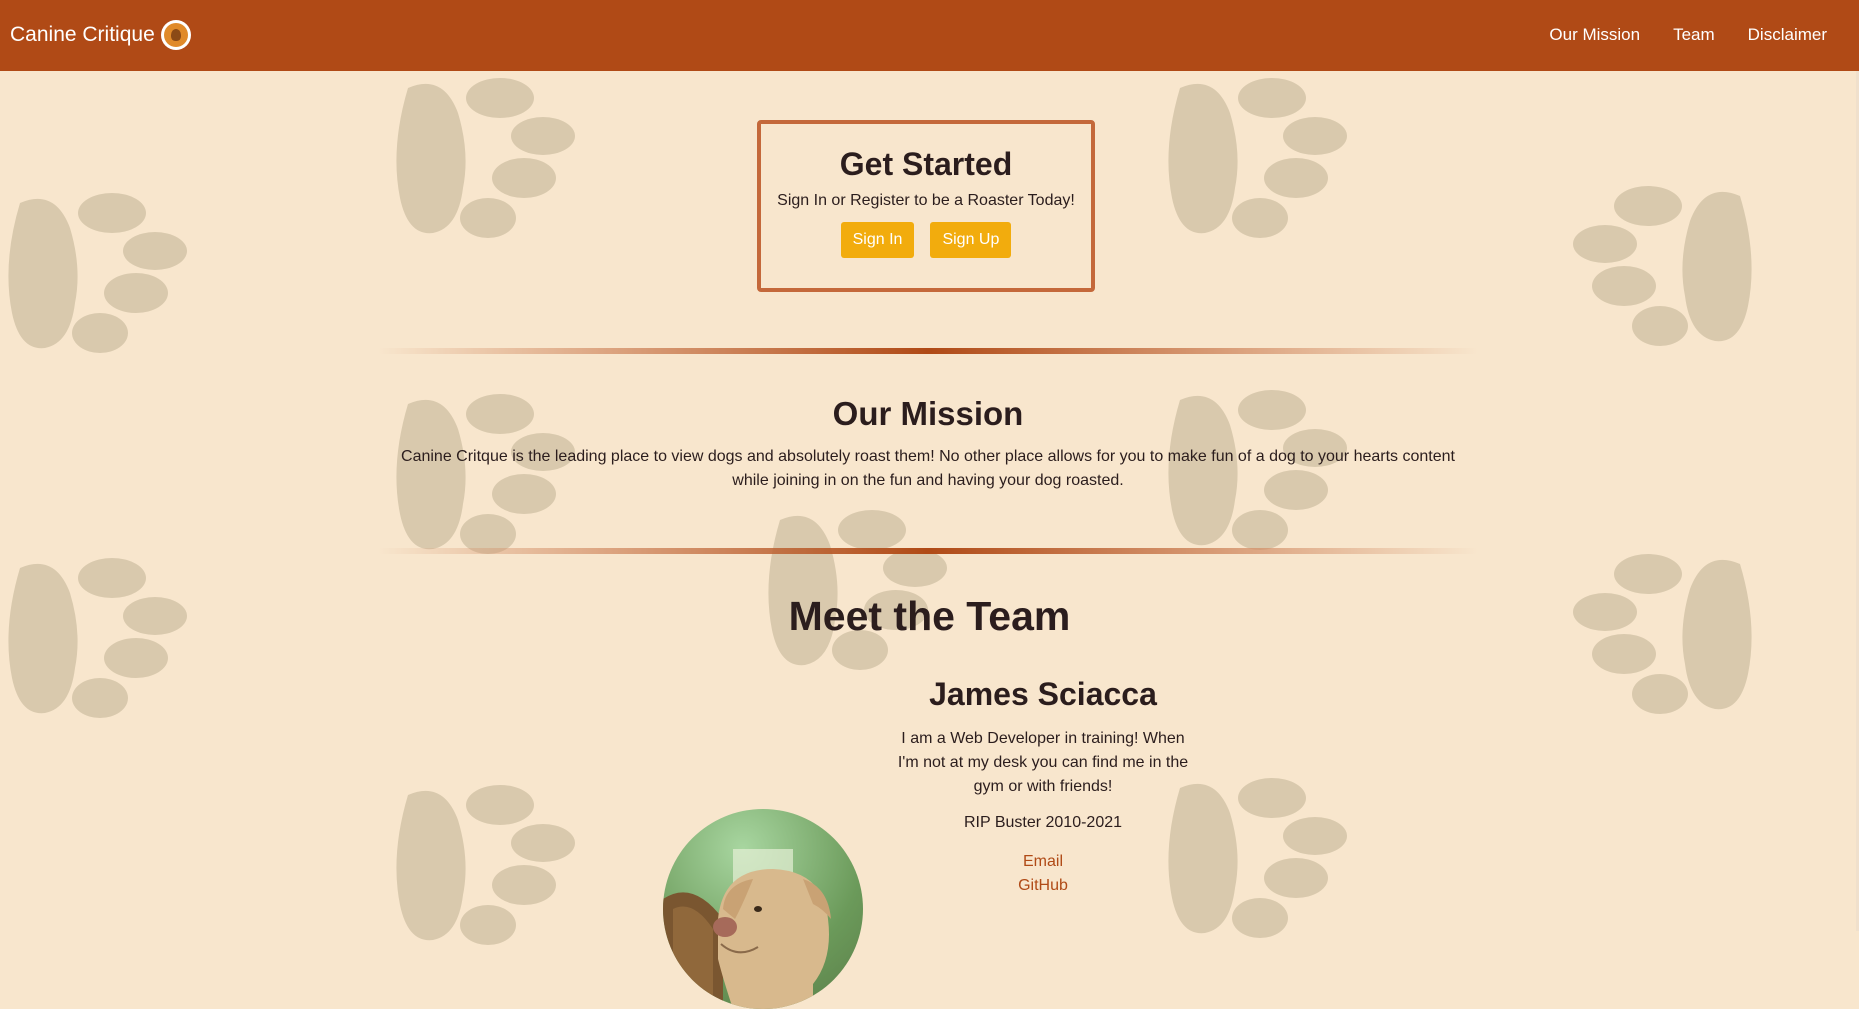  I want to click on member-rip-note: RIP Buster 2010-2021, so click(1043, 822).